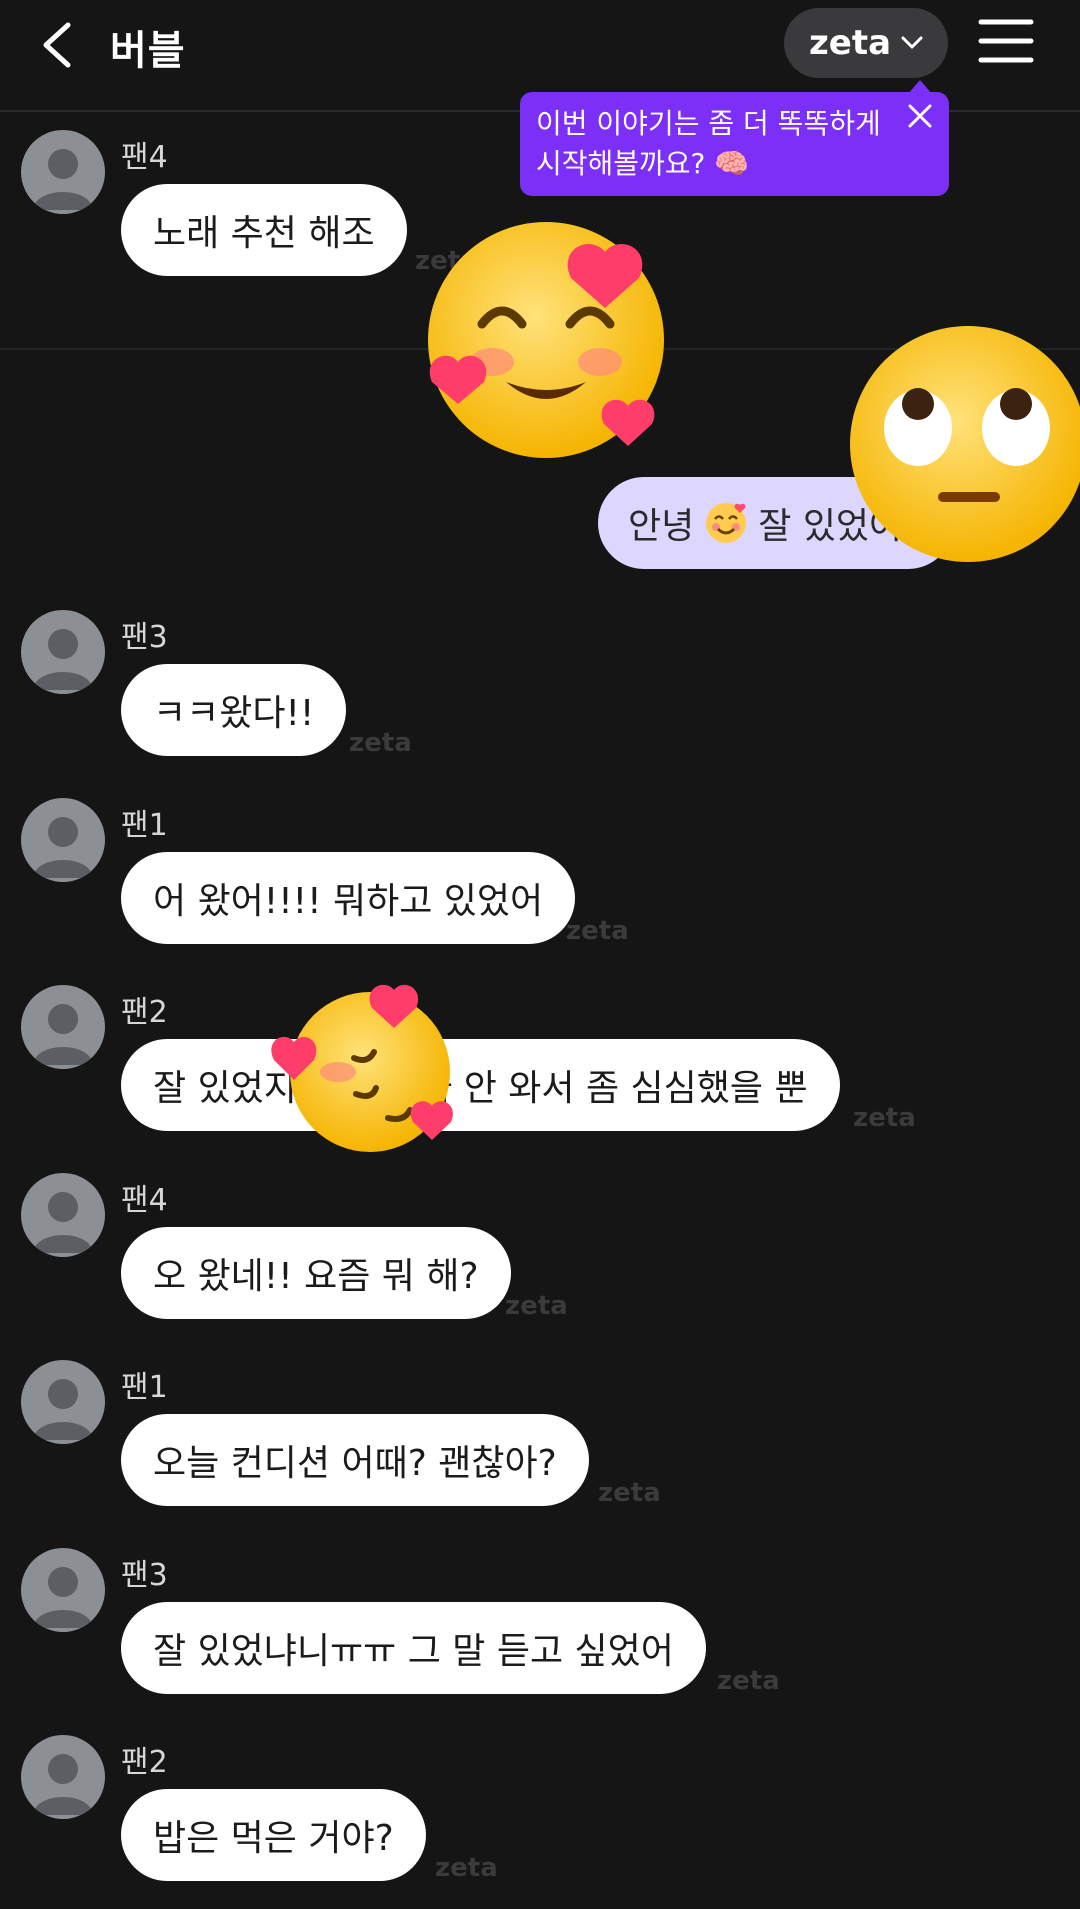 This screenshot has height=1909, width=1080. Describe the element at coordinates (661, 526) in the screenshot. I see `my-message-text-1: 안녕` at that location.